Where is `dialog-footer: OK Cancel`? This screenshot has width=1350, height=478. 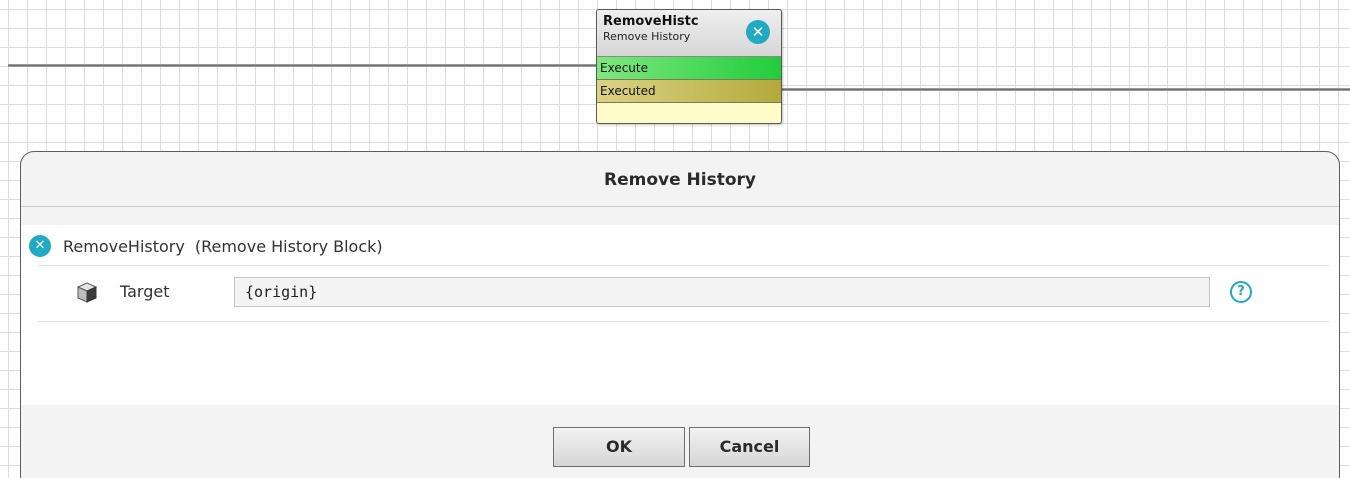
dialog-footer: OK Cancel is located at coordinates (680, 443).